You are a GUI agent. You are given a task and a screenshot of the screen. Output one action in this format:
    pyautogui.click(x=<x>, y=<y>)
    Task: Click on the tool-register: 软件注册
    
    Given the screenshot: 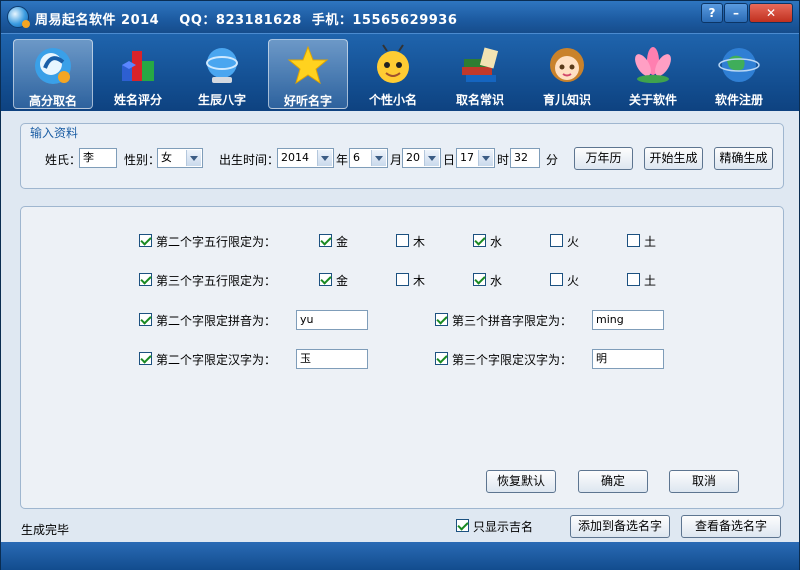 What is the action you would take?
    pyautogui.click(x=739, y=74)
    